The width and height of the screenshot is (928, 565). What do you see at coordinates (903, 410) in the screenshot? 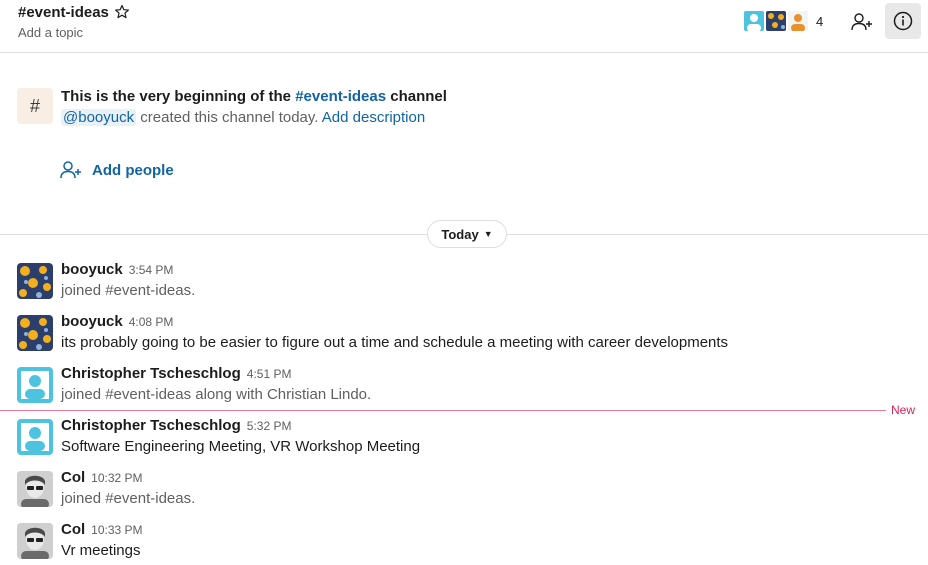
I see `new-messages-label: New` at bounding box center [903, 410].